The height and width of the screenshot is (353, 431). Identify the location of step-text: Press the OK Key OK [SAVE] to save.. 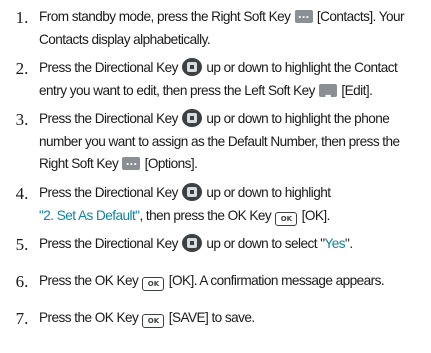
(233, 318).